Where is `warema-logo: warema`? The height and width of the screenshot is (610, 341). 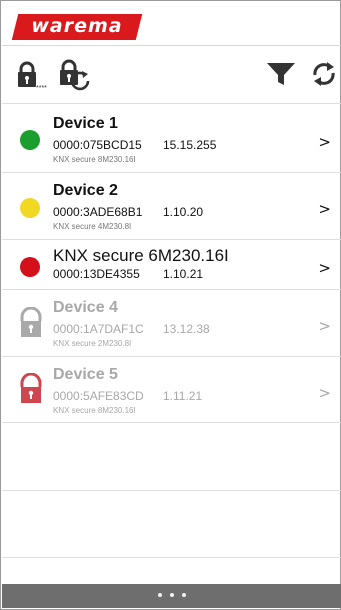
warema-logo: warema is located at coordinates (77, 27).